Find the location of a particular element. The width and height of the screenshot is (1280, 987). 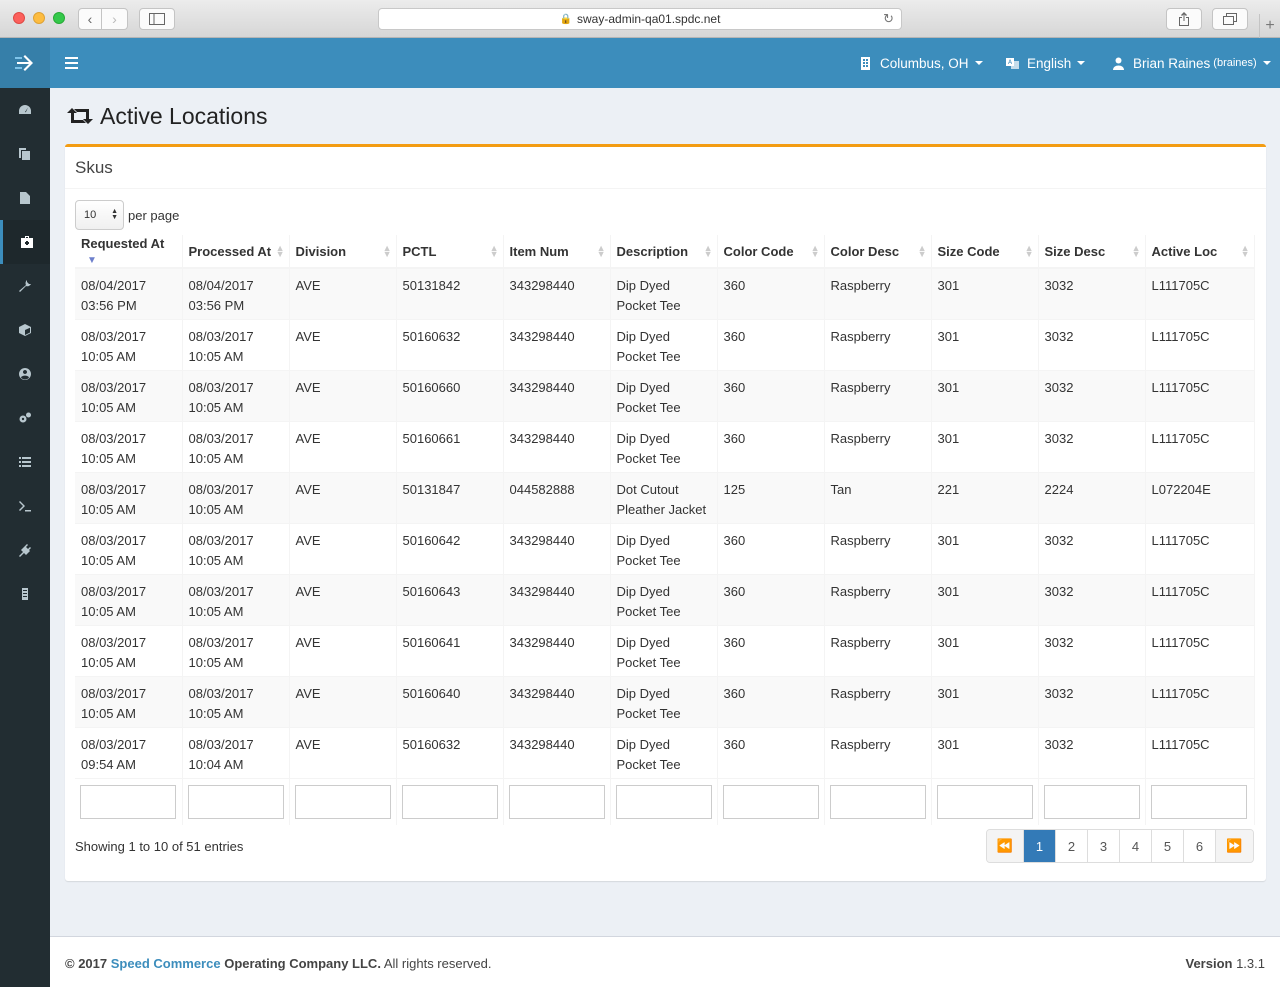

sidebar-item-wrench is located at coordinates (25, 286).